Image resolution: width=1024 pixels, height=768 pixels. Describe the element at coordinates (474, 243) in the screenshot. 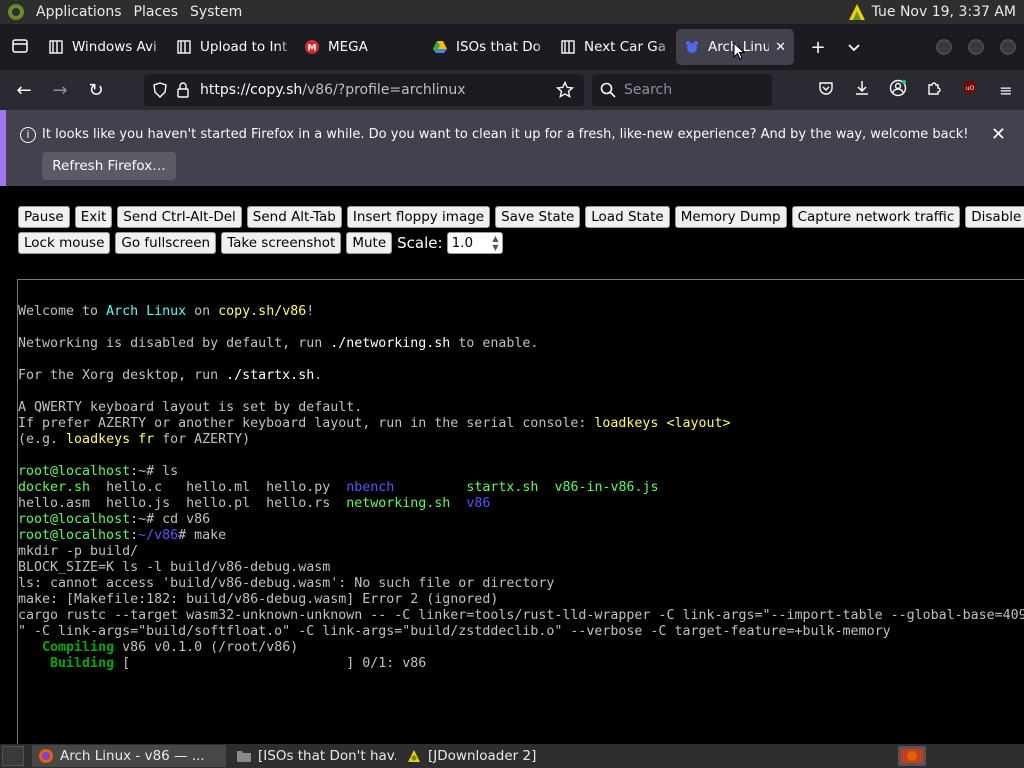

I see `scale-input: 1.0 ▲ ▼` at that location.